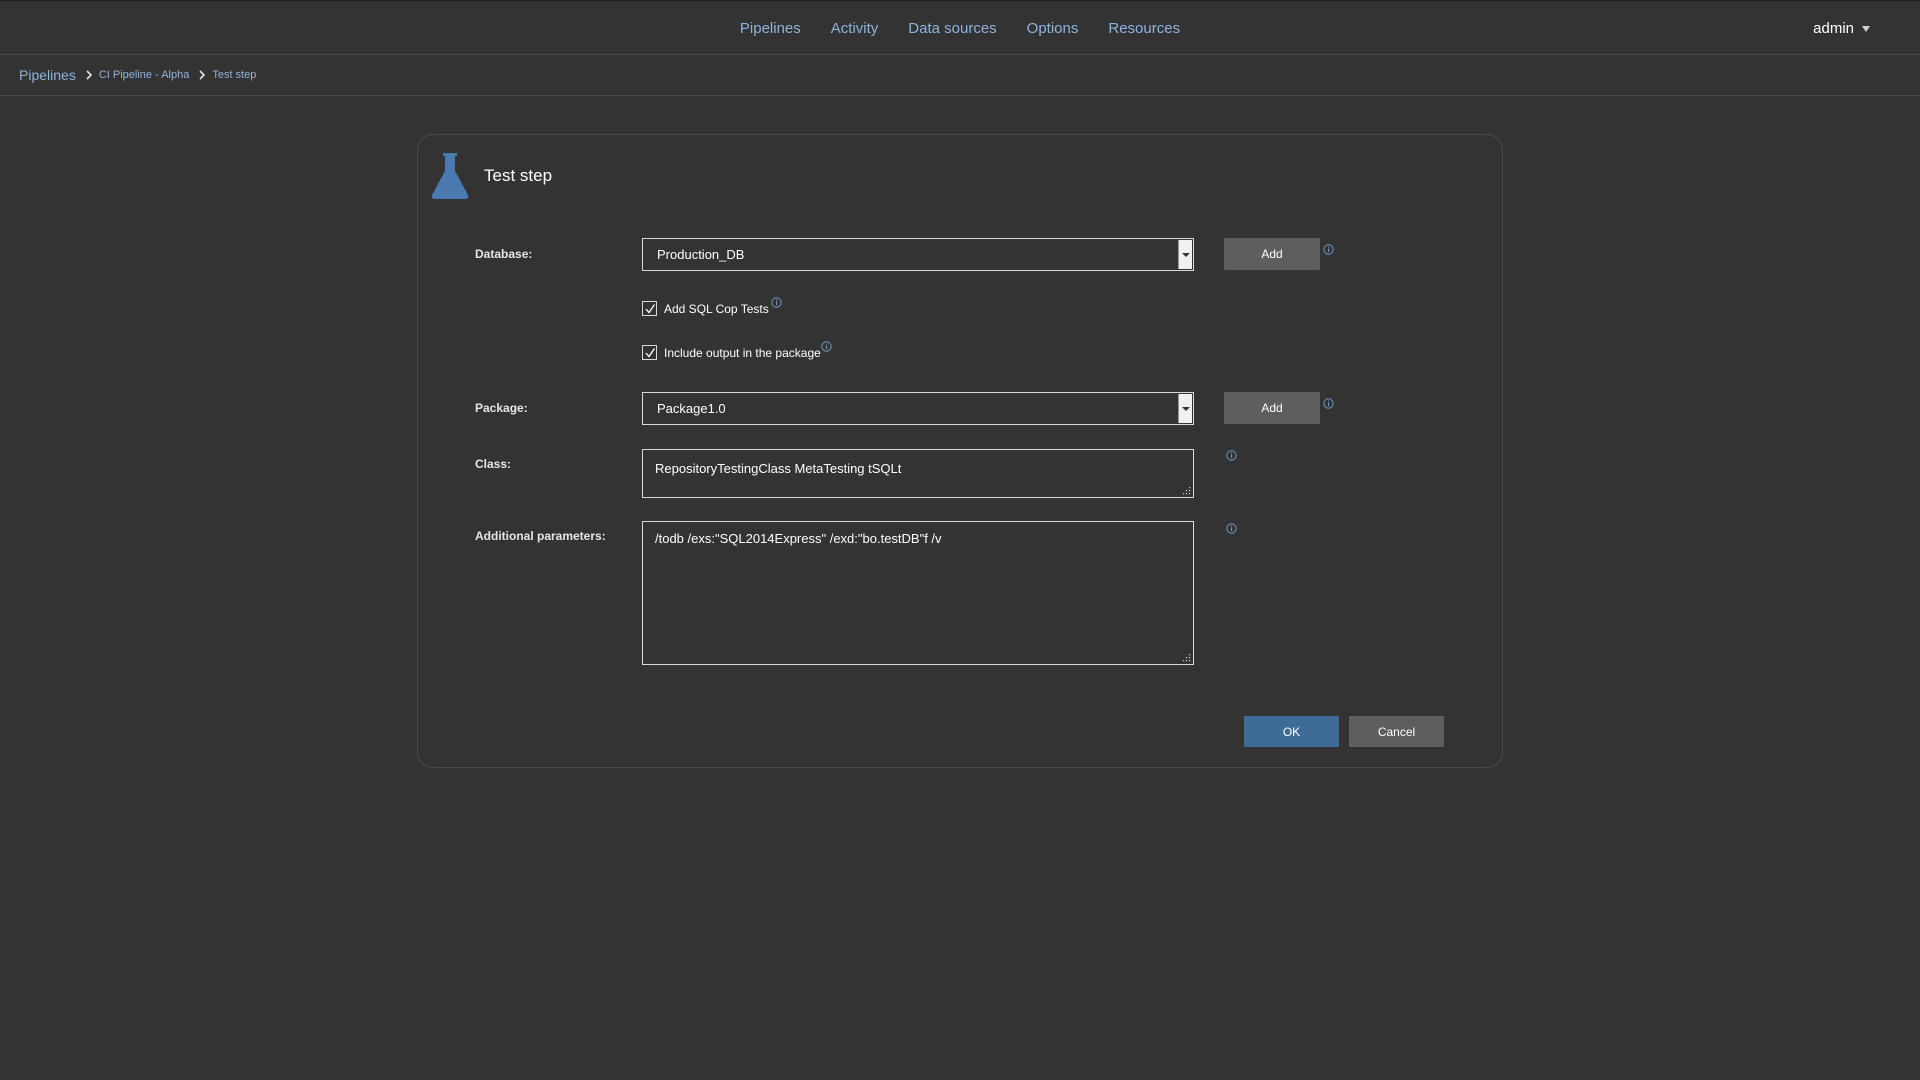 The image size is (1920, 1080). I want to click on add-package-button: Add, so click(1272, 408).